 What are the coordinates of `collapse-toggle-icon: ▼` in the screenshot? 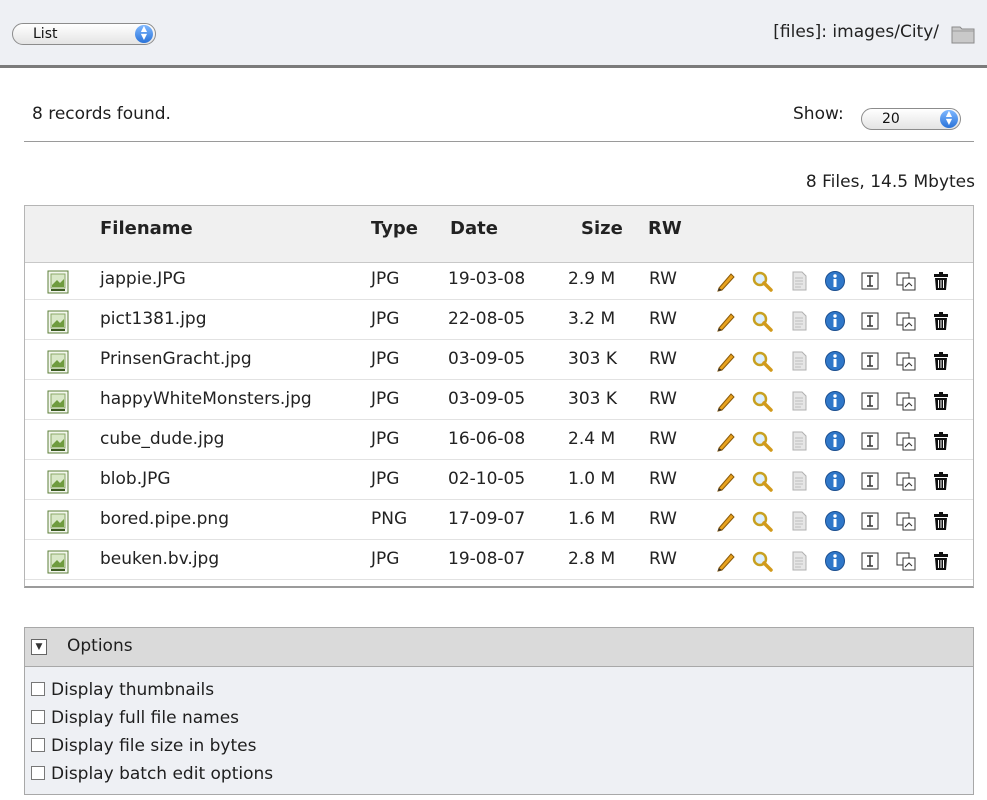 It's located at (39, 647).